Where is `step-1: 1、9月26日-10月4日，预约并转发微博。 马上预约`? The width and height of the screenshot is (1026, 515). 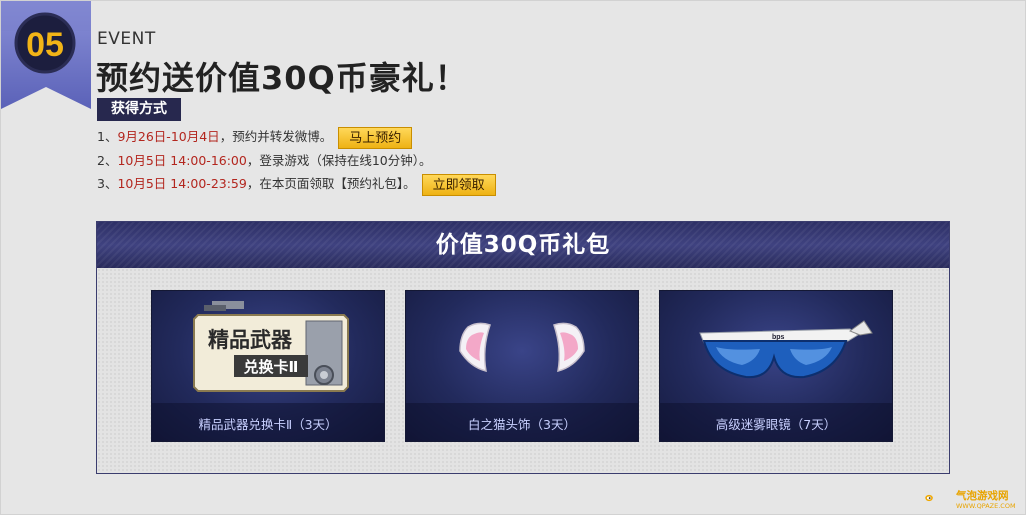 step-1: 1、9月26日-10月4日，预约并转发微博。 马上预约 is located at coordinates (255, 137).